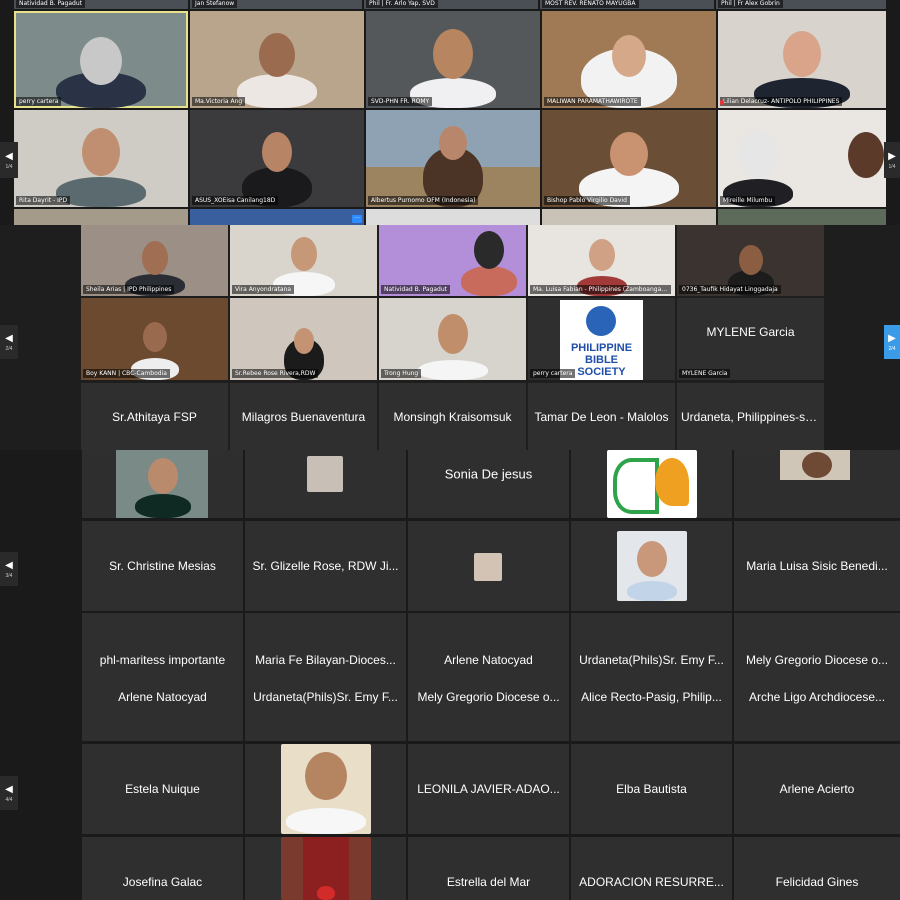 Image resolution: width=900 pixels, height=900 pixels. What do you see at coordinates (781, 101) in the screenshot?
I see `participant-name: Lilian Delacruz- ANTIPOLO PHILIPPINES` at bounding box center [781, 101].